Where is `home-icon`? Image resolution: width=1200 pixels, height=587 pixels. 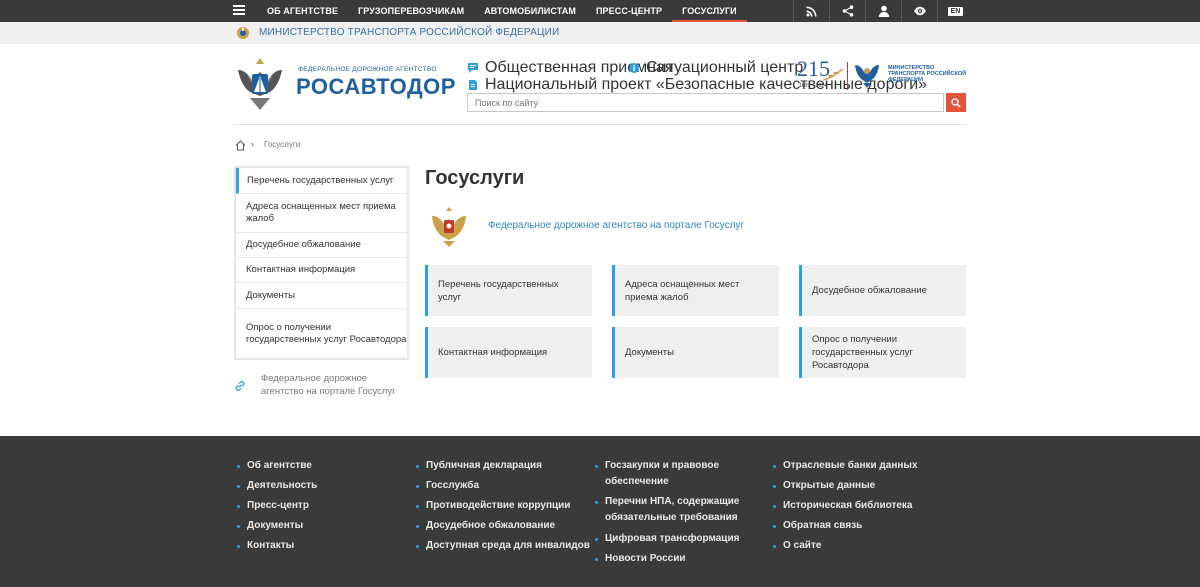 home-icon is located at coordinates (240, 145).